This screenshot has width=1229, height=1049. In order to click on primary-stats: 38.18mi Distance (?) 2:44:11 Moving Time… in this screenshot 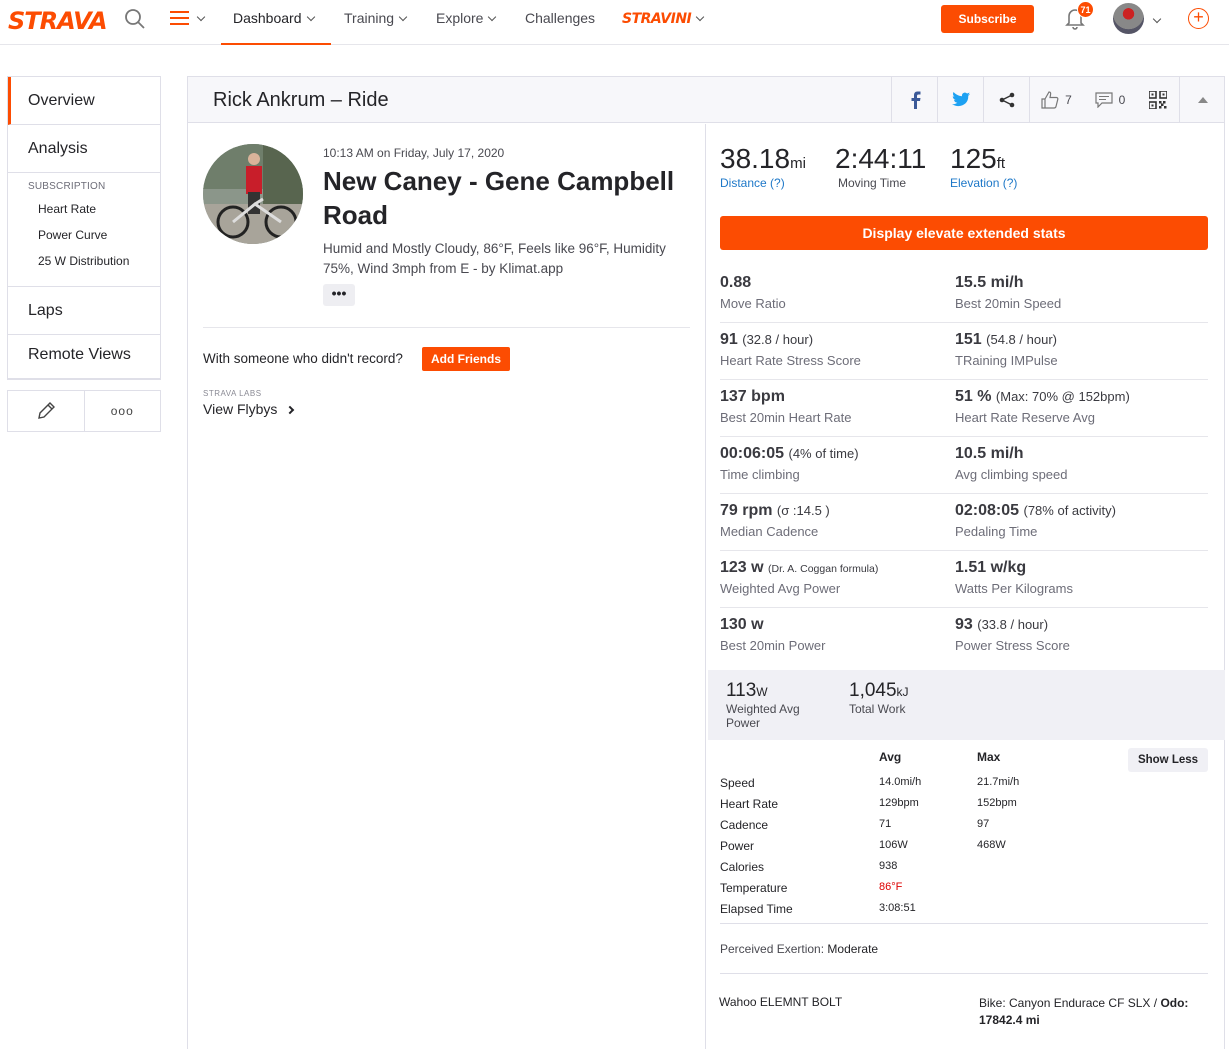, I will do `click(964, 168)`.